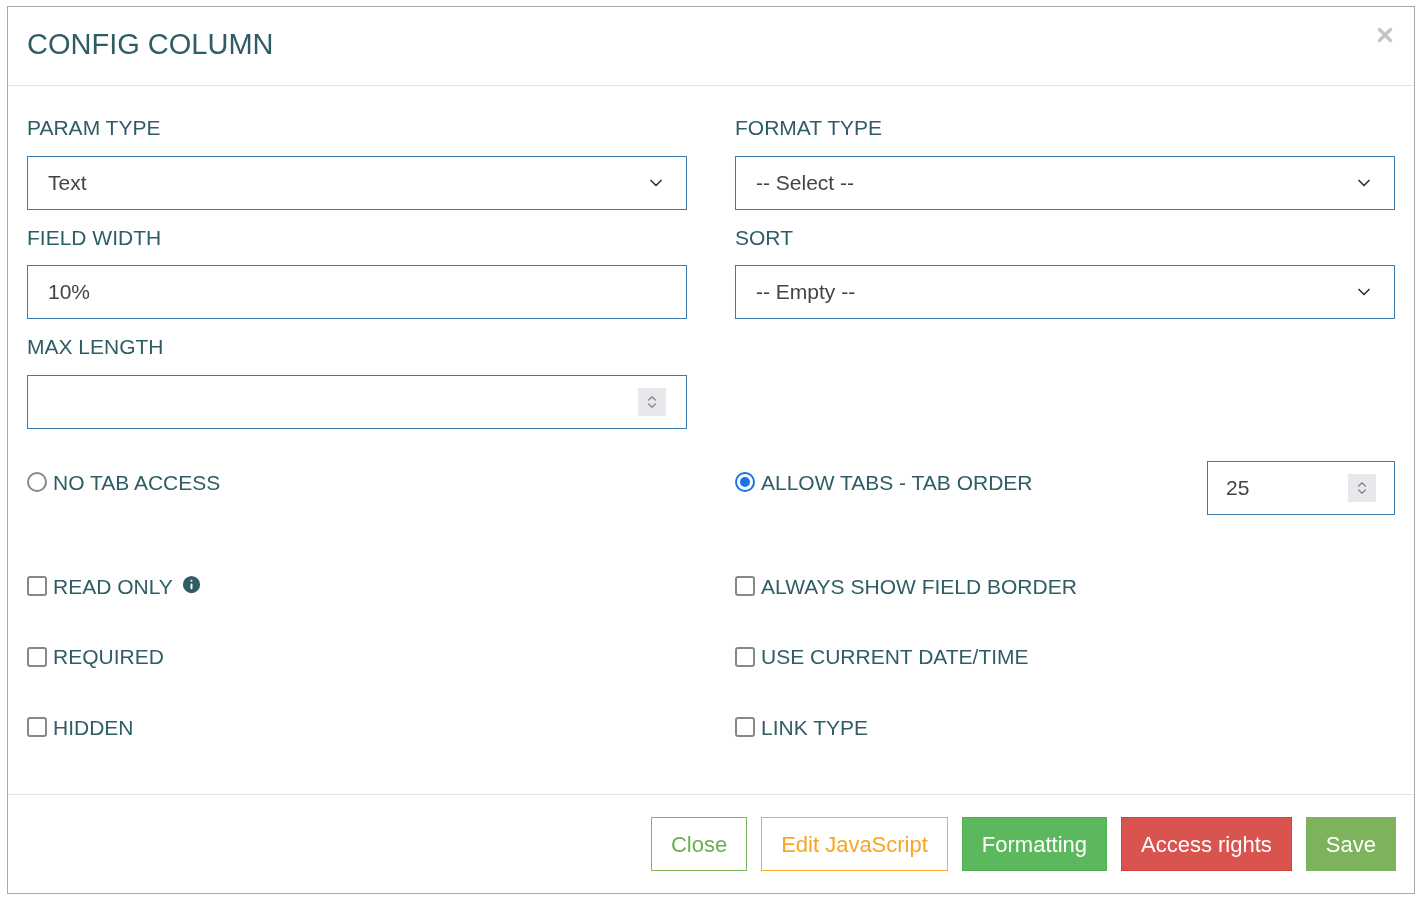 The image size is (1418, 900). What do you see at coordinates (93, 727) in the screenshot?
I see `checkbox-label: HIDDEN` at bounding box center [93, 727].